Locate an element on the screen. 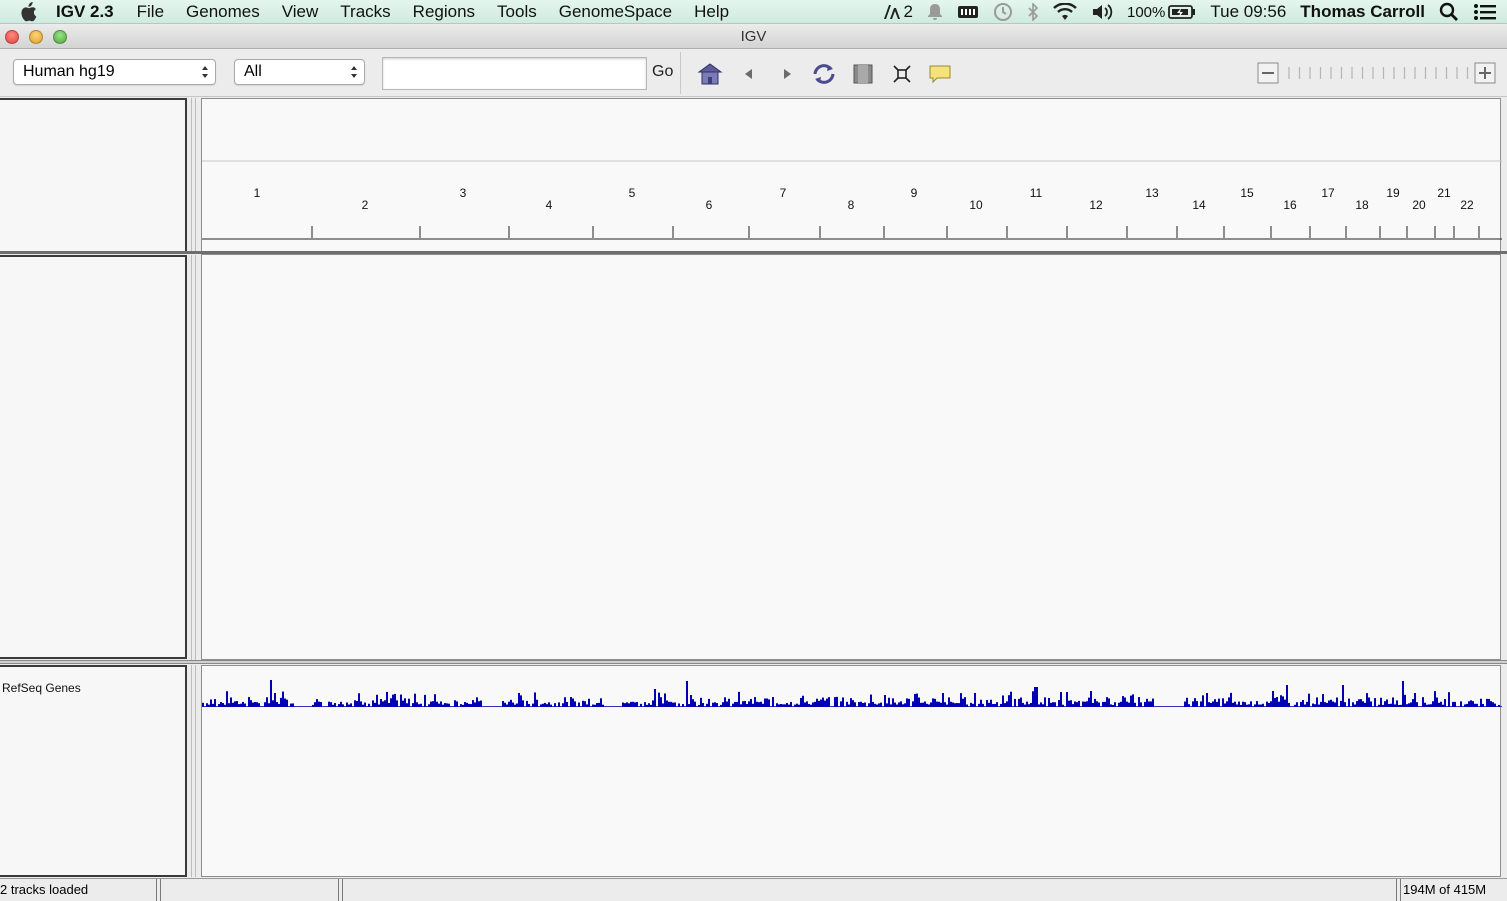  forward-icon is located at coordinates (787, 74).